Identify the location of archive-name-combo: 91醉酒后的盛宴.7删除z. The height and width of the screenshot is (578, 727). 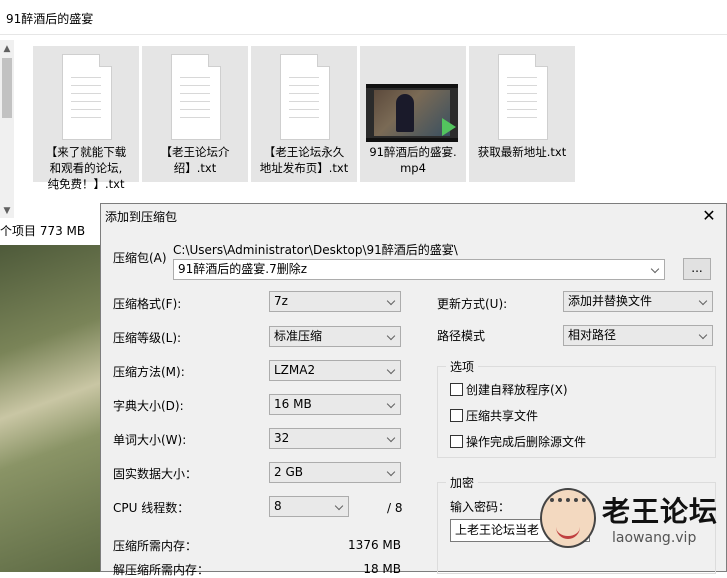
(419, 269).